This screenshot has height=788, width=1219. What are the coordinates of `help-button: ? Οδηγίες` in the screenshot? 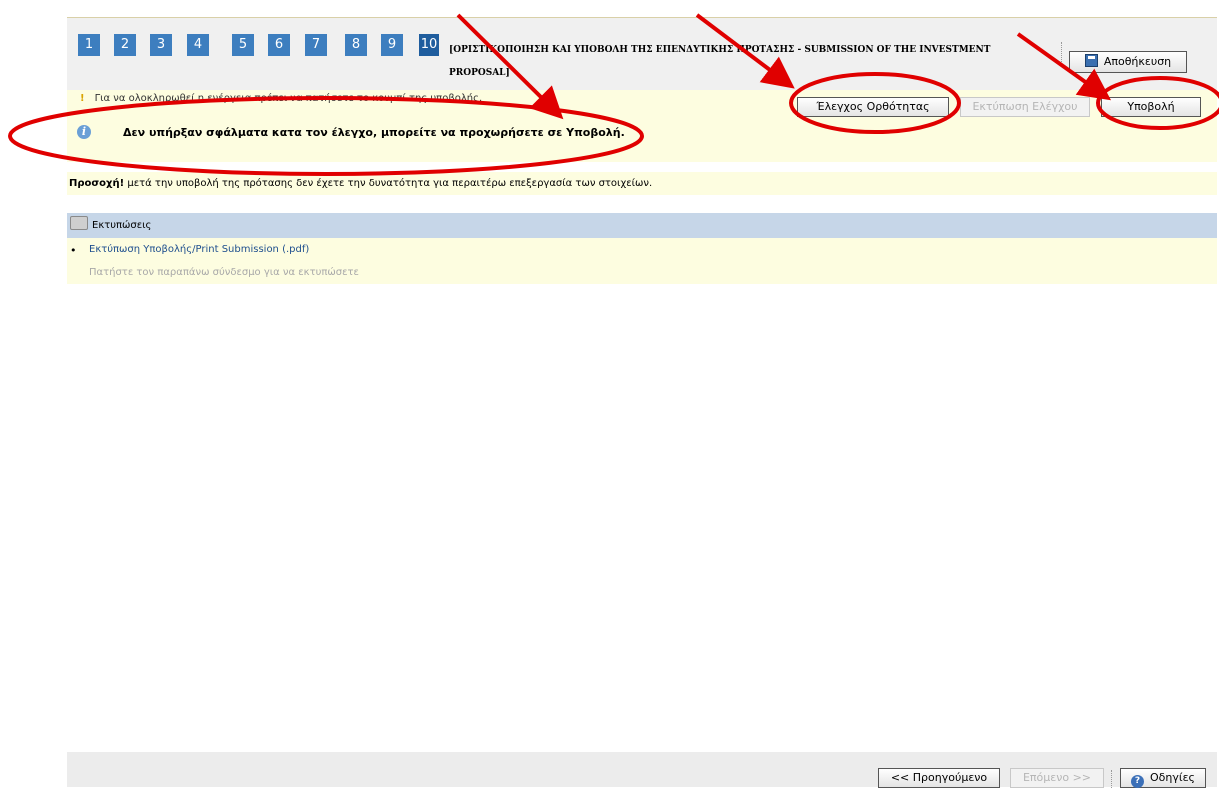 It's located at (1163, 778).